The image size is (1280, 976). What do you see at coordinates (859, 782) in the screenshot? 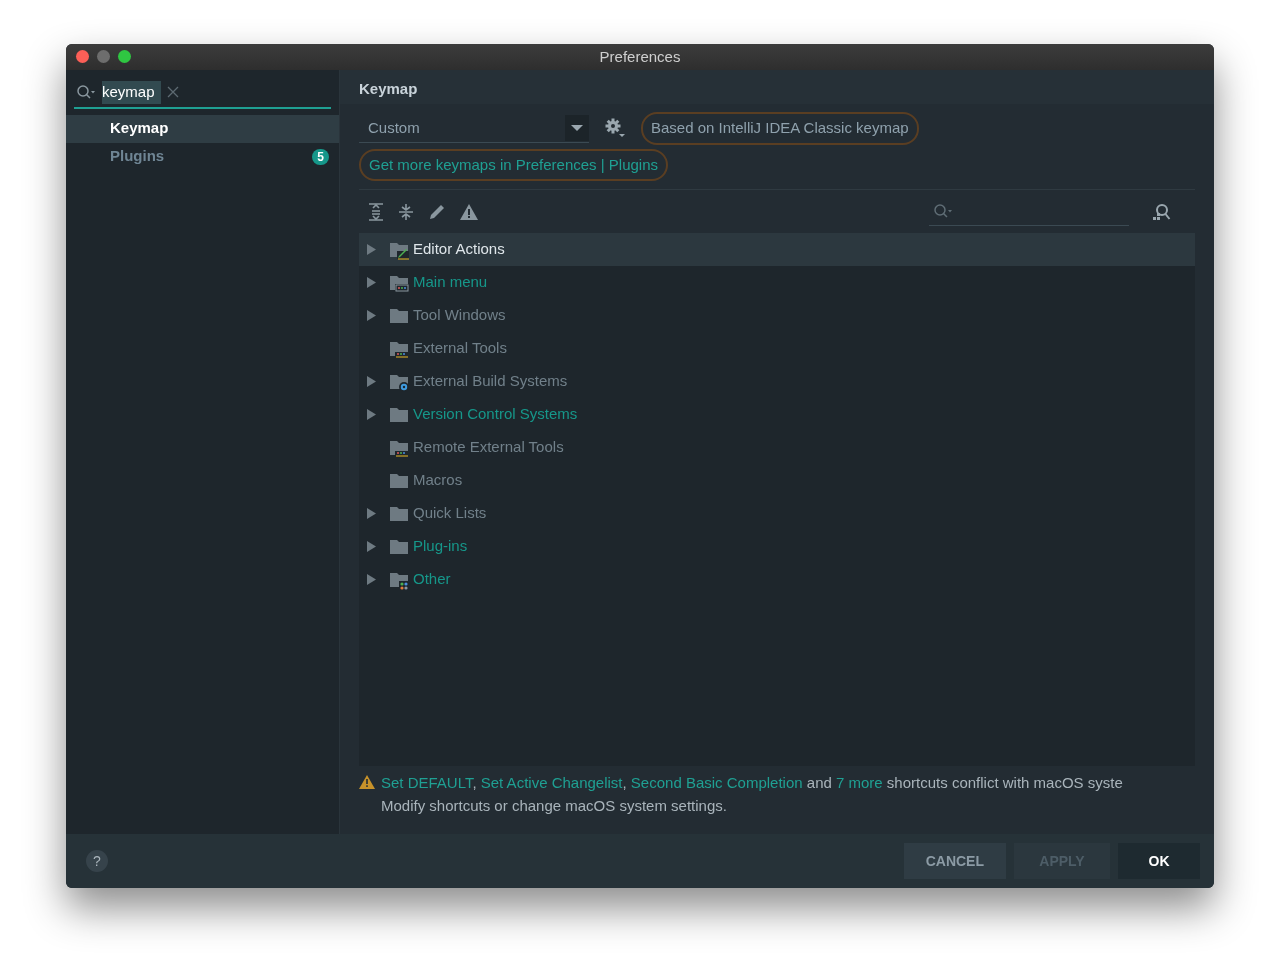
I see `shortcut-link: 7 more` at bounding box center [859, 782].